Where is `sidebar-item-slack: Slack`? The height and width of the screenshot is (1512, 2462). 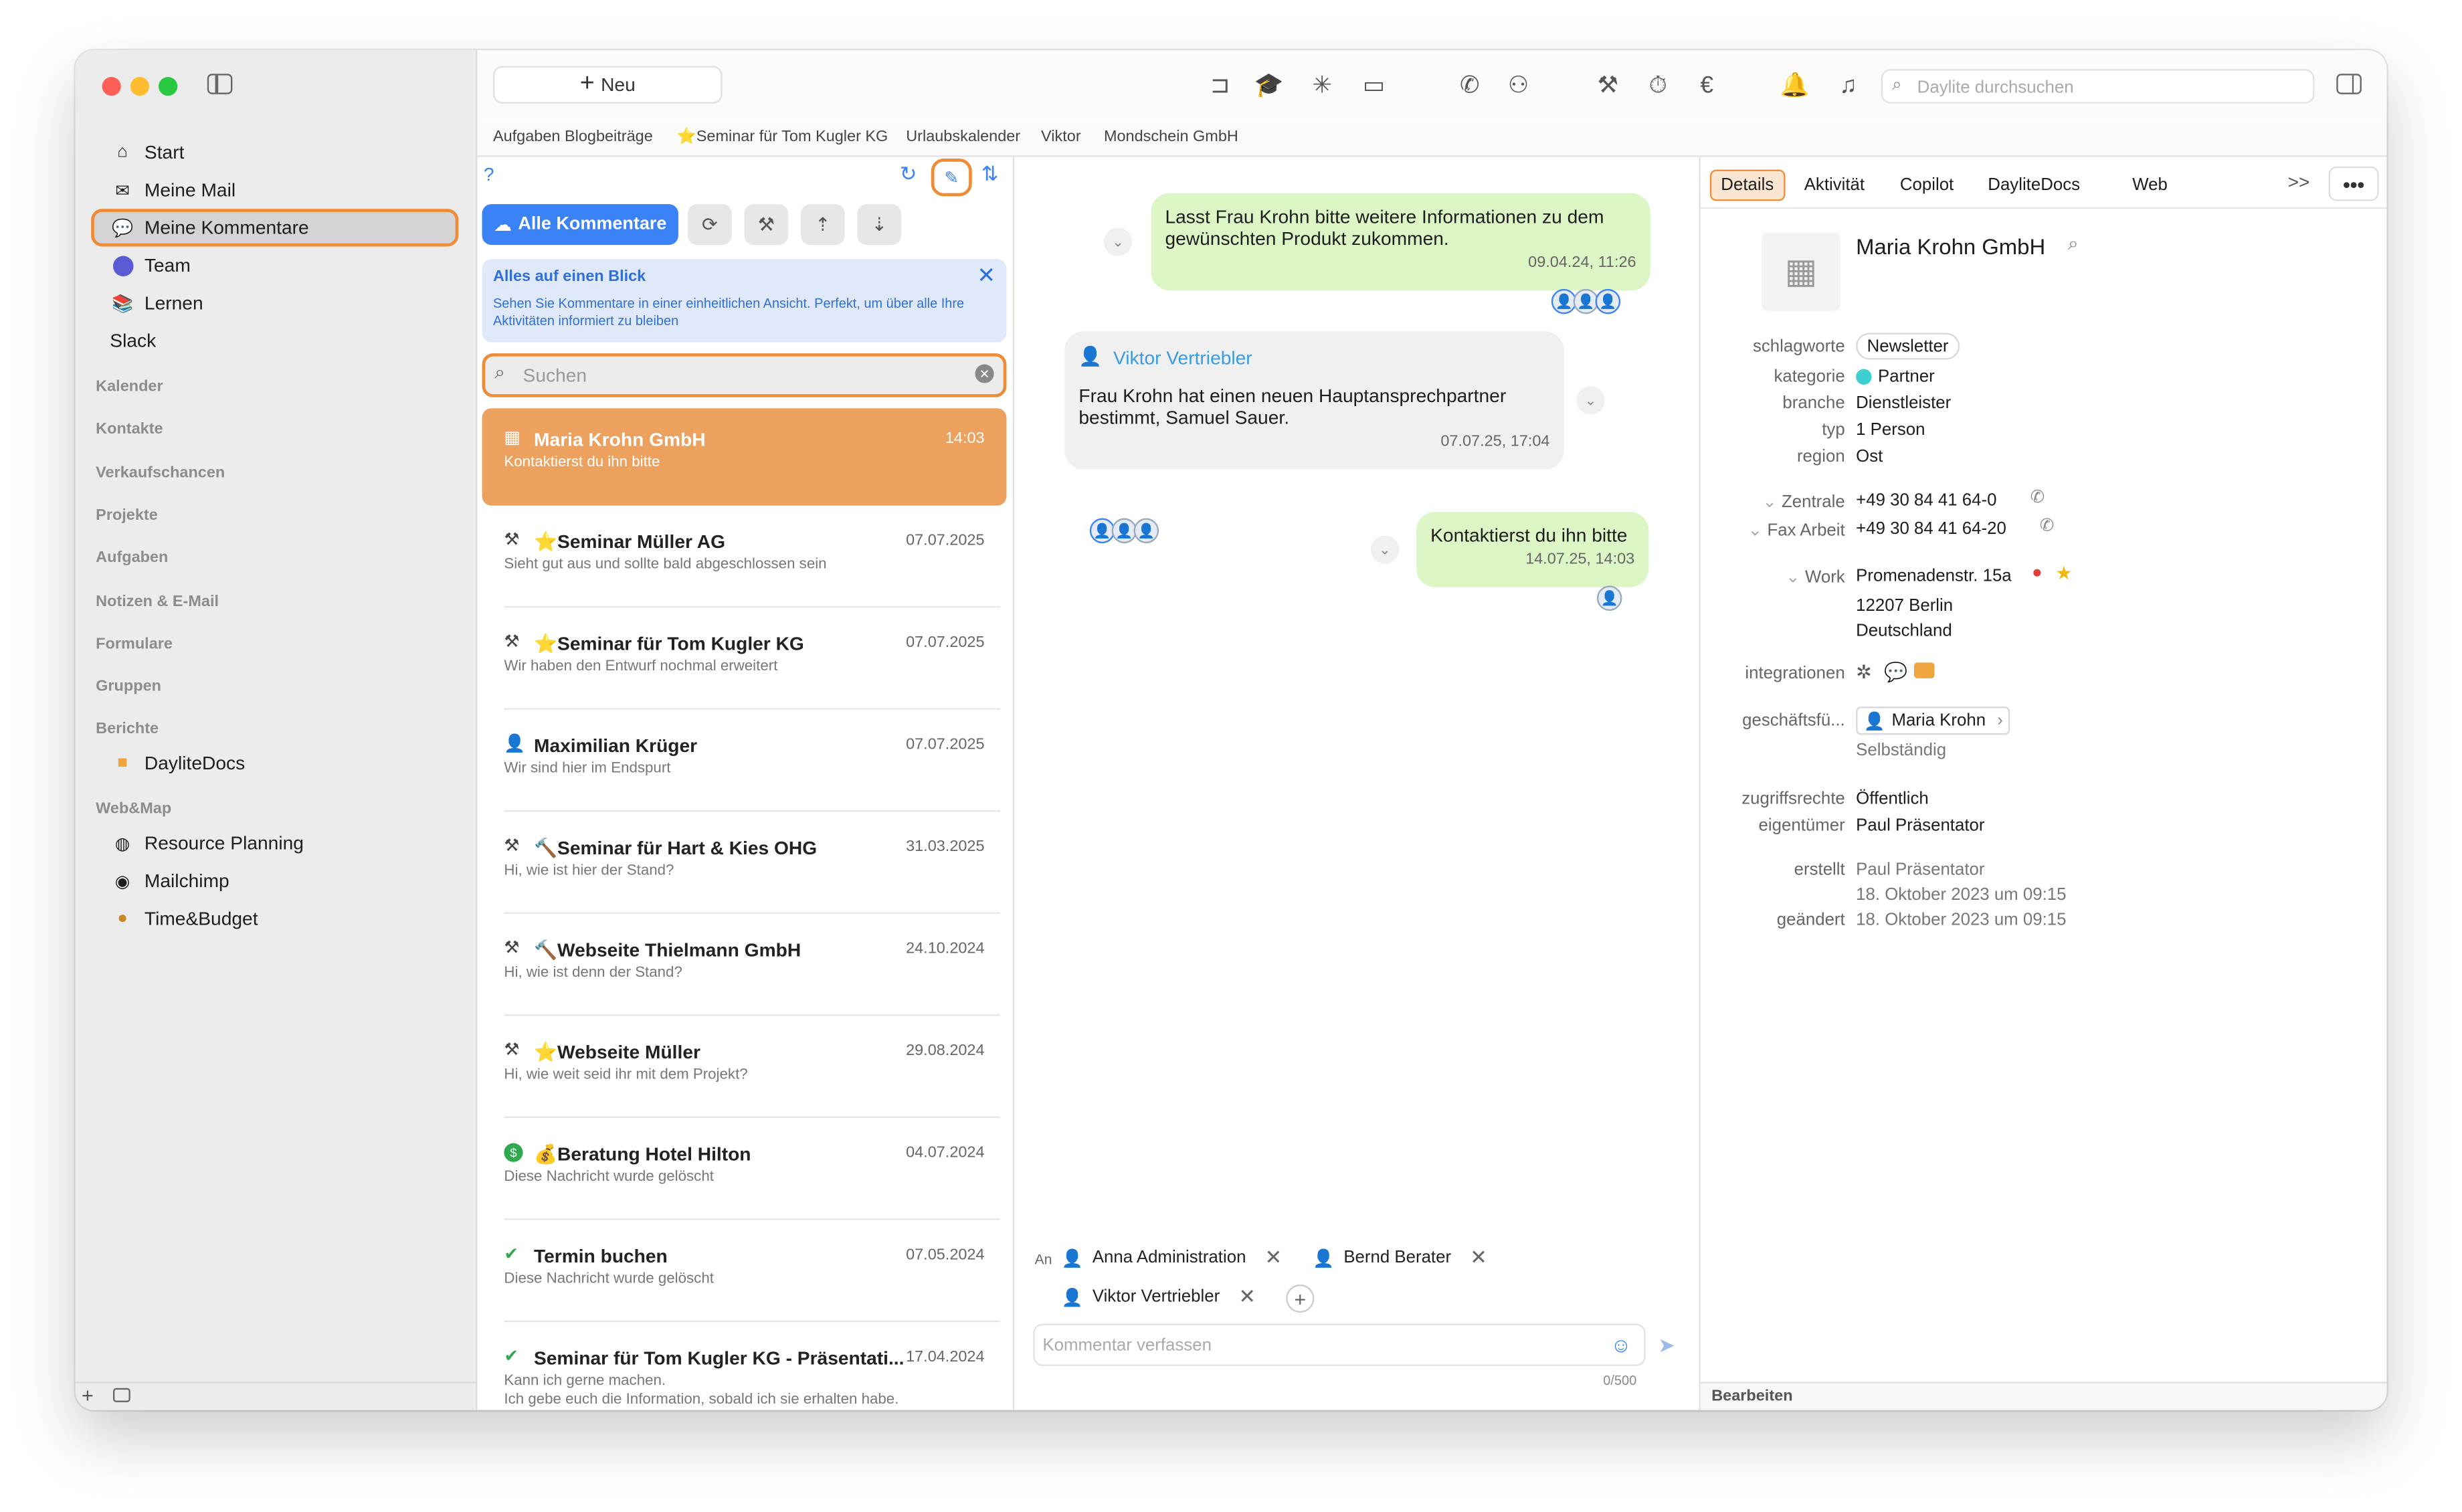 sidebar-item-slack: Slack is located at coordinates (117, 340).